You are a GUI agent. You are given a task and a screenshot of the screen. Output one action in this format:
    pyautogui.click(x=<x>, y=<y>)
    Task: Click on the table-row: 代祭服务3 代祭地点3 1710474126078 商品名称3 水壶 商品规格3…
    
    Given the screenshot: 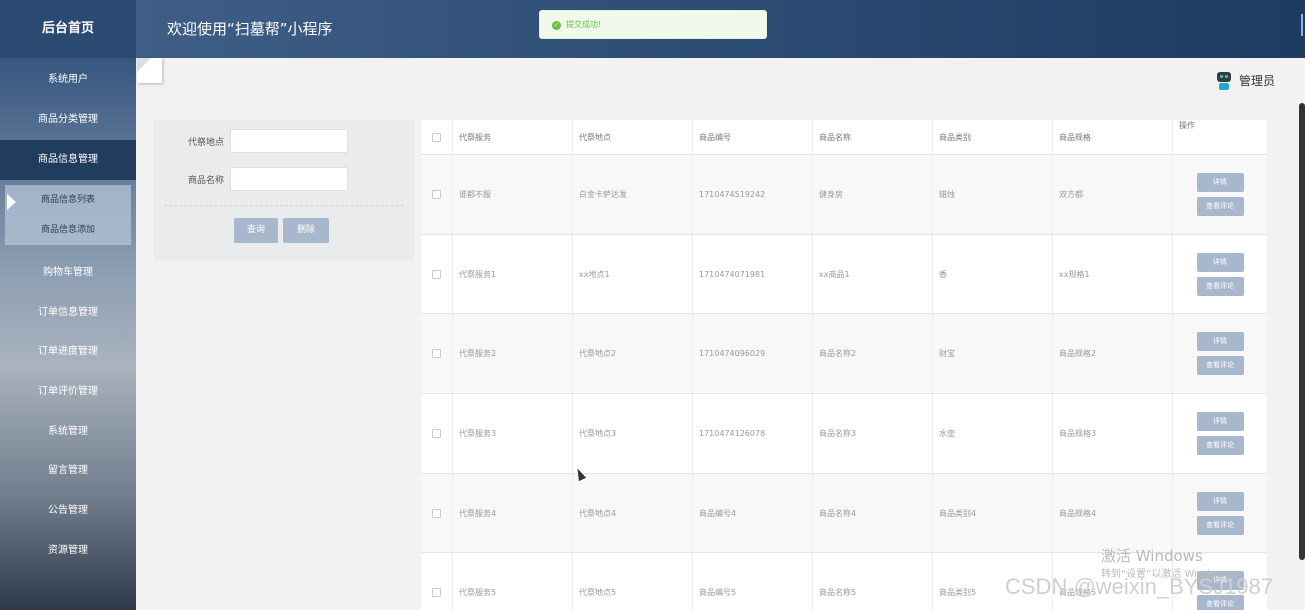 What is the action you would take?
    pyautogui.click(x=844, y=434)
    